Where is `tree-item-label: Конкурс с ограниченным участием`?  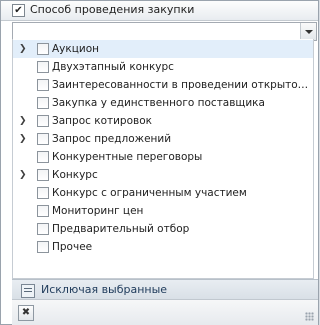 tree-item-label: Конкурс с ограниченным участием is located at coordinates (149, 193).